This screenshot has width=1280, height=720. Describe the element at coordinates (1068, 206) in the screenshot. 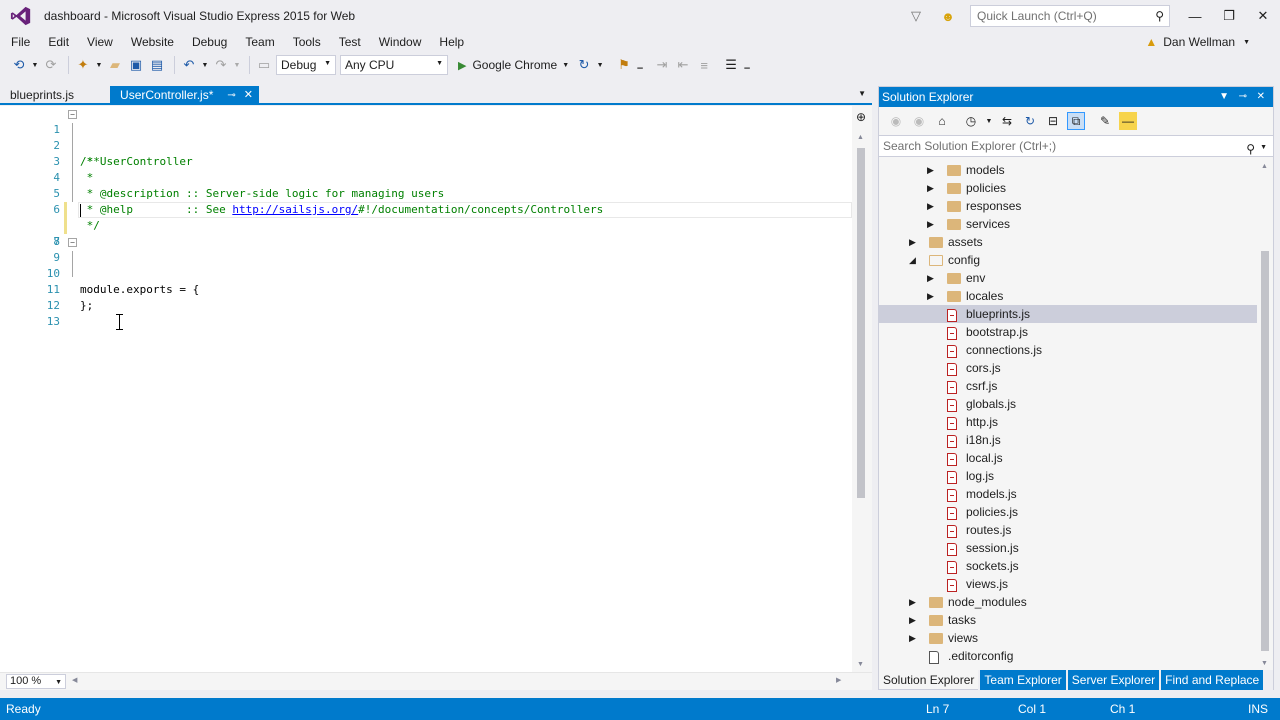

I see `tree-item: ▶ responses` at that location.